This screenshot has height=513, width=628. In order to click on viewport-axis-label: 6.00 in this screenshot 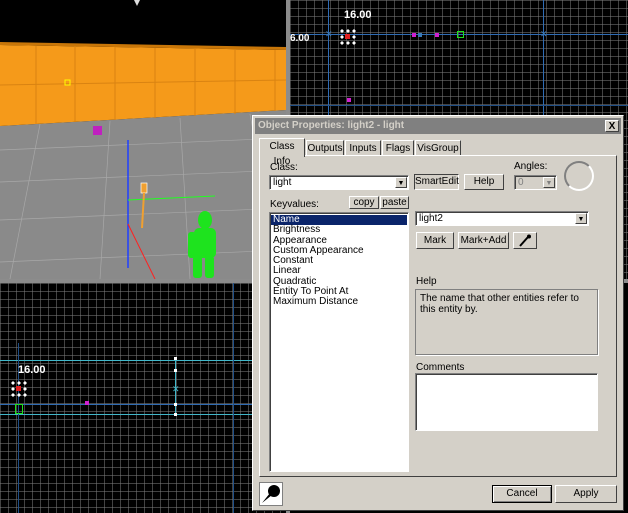, I will do `click(300, 38)`.